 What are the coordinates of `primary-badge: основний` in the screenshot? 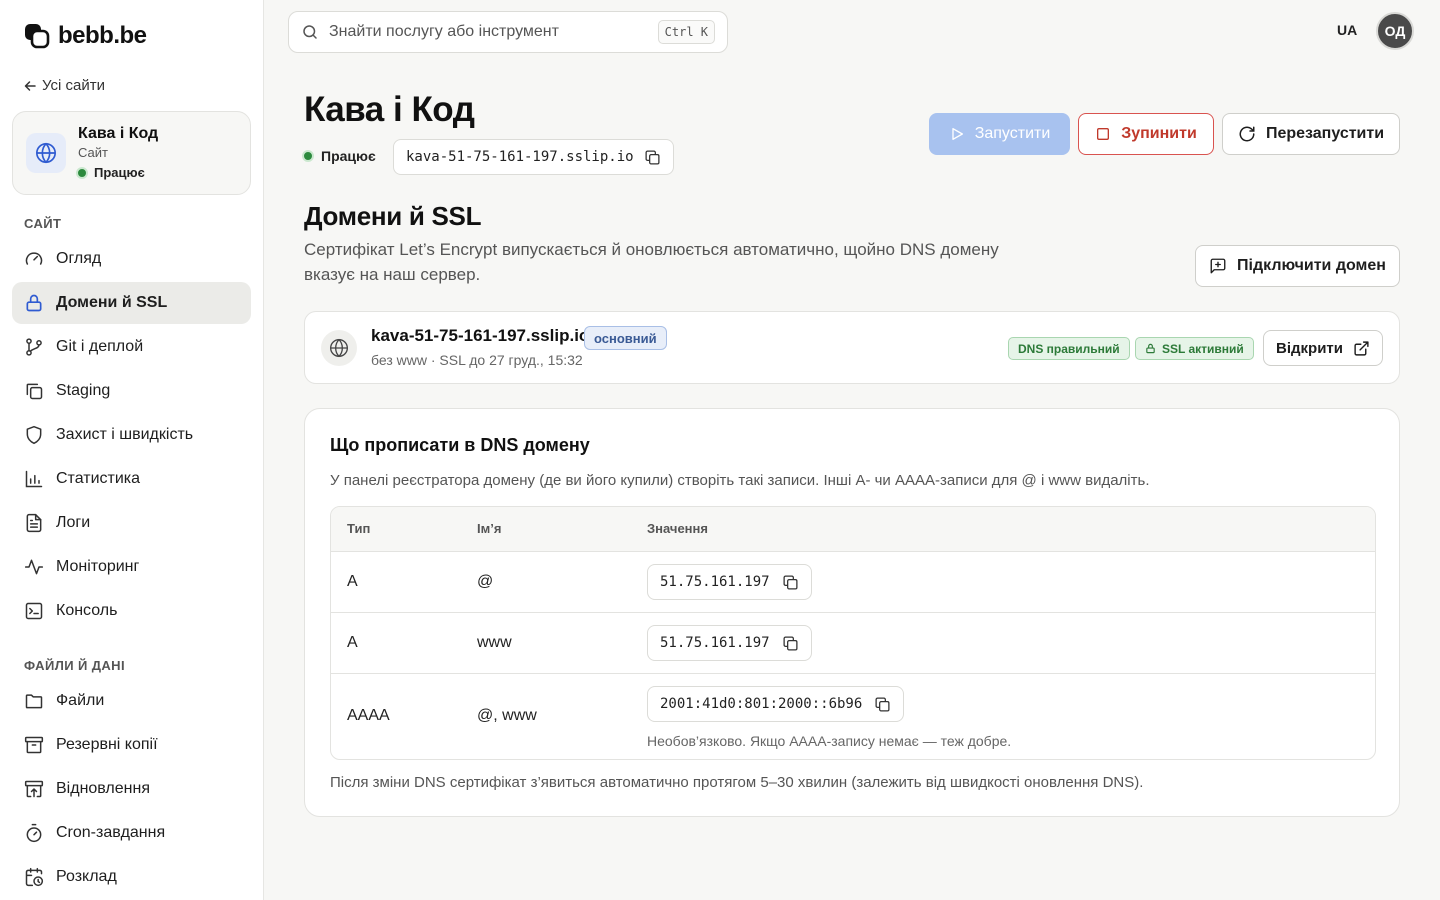 It's located at (625, 338).